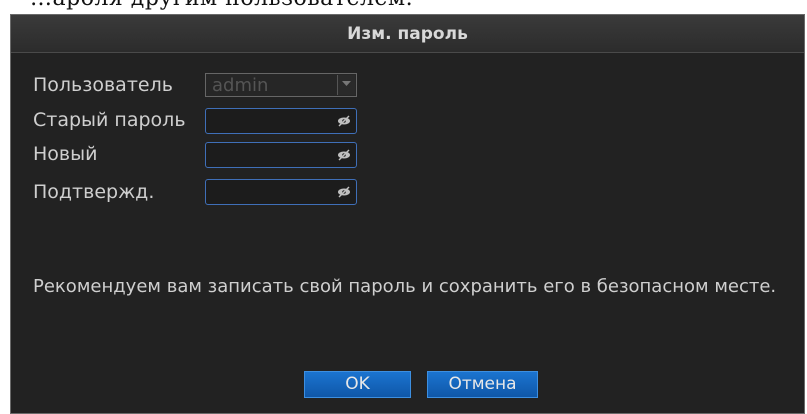 The image size is (807, 414). Describe the element at coordinates (281, 121) in the screenshot. I see `old-password-field` at that location.